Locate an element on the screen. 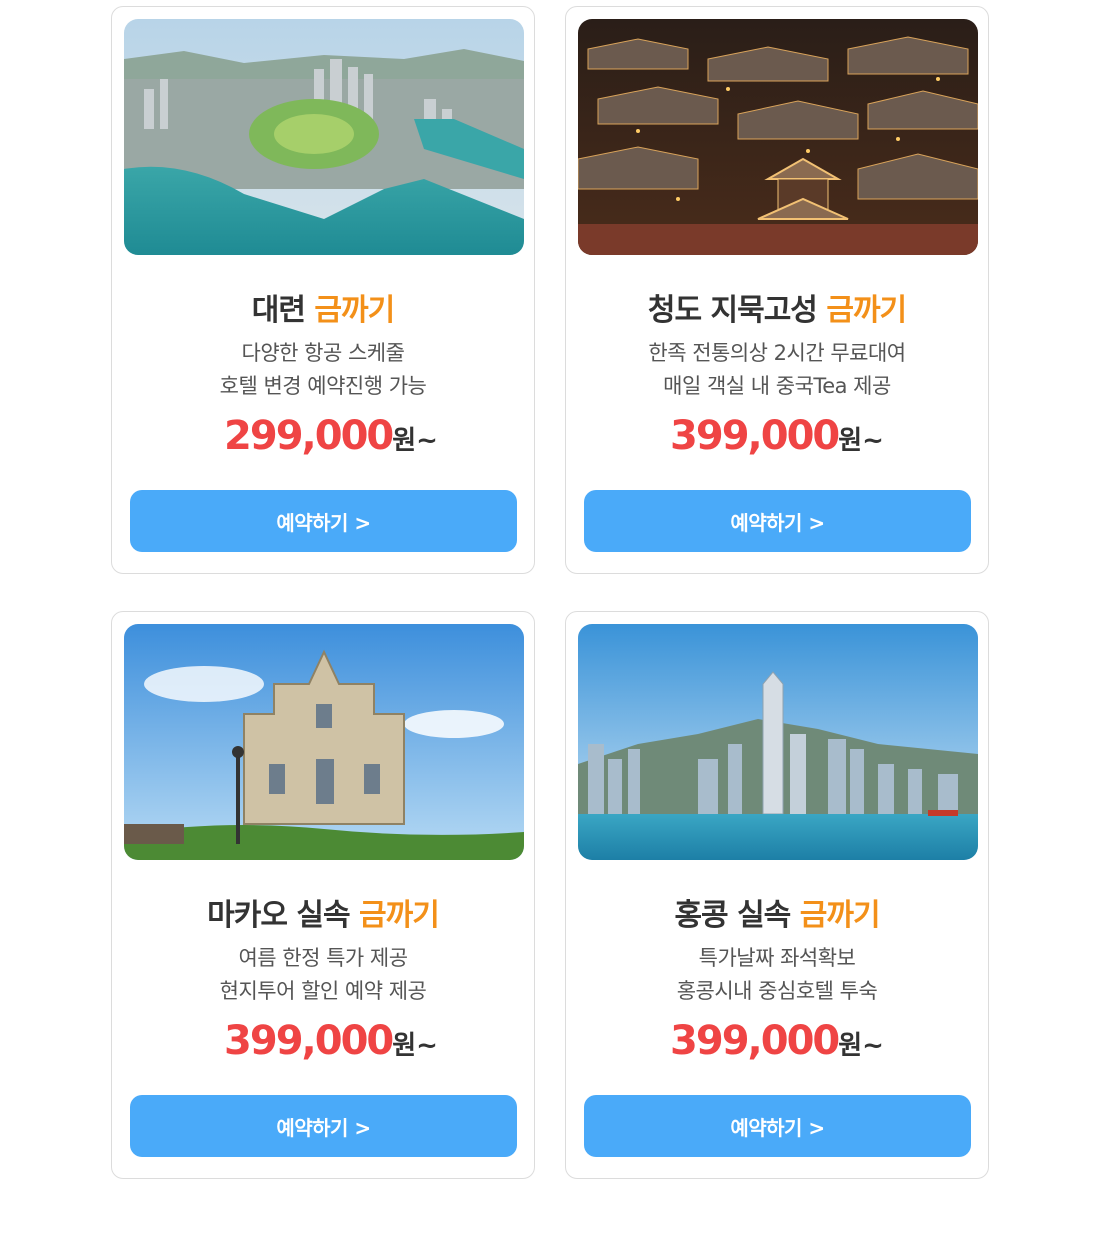 The width and height of the screenshot is (1103, 1237). card-title: 청도 지묵고성 금까기 is located at coordinates (777, 307).